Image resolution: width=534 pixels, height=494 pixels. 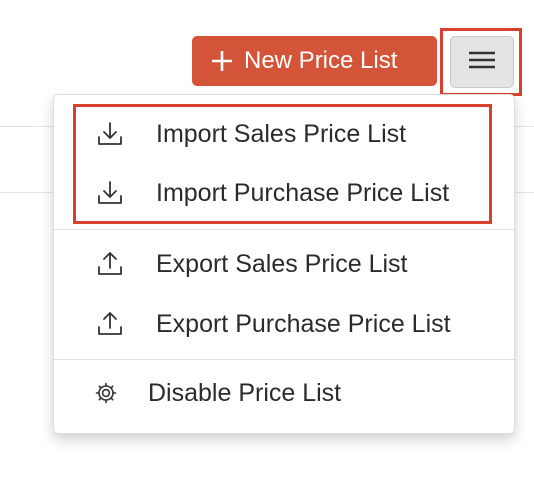 I want to click on menu-item-label: Import Sales Price List, so click(x=281, y=133).